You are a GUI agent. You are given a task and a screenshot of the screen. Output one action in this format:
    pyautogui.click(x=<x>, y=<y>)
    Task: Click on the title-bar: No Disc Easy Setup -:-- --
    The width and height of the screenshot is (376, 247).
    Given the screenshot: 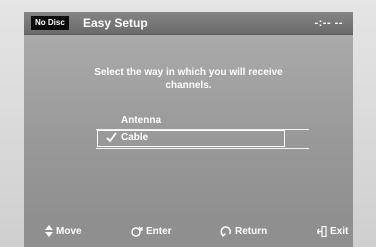 What is the action you would take?
    pyautogui.click(x=188, y=23)
    